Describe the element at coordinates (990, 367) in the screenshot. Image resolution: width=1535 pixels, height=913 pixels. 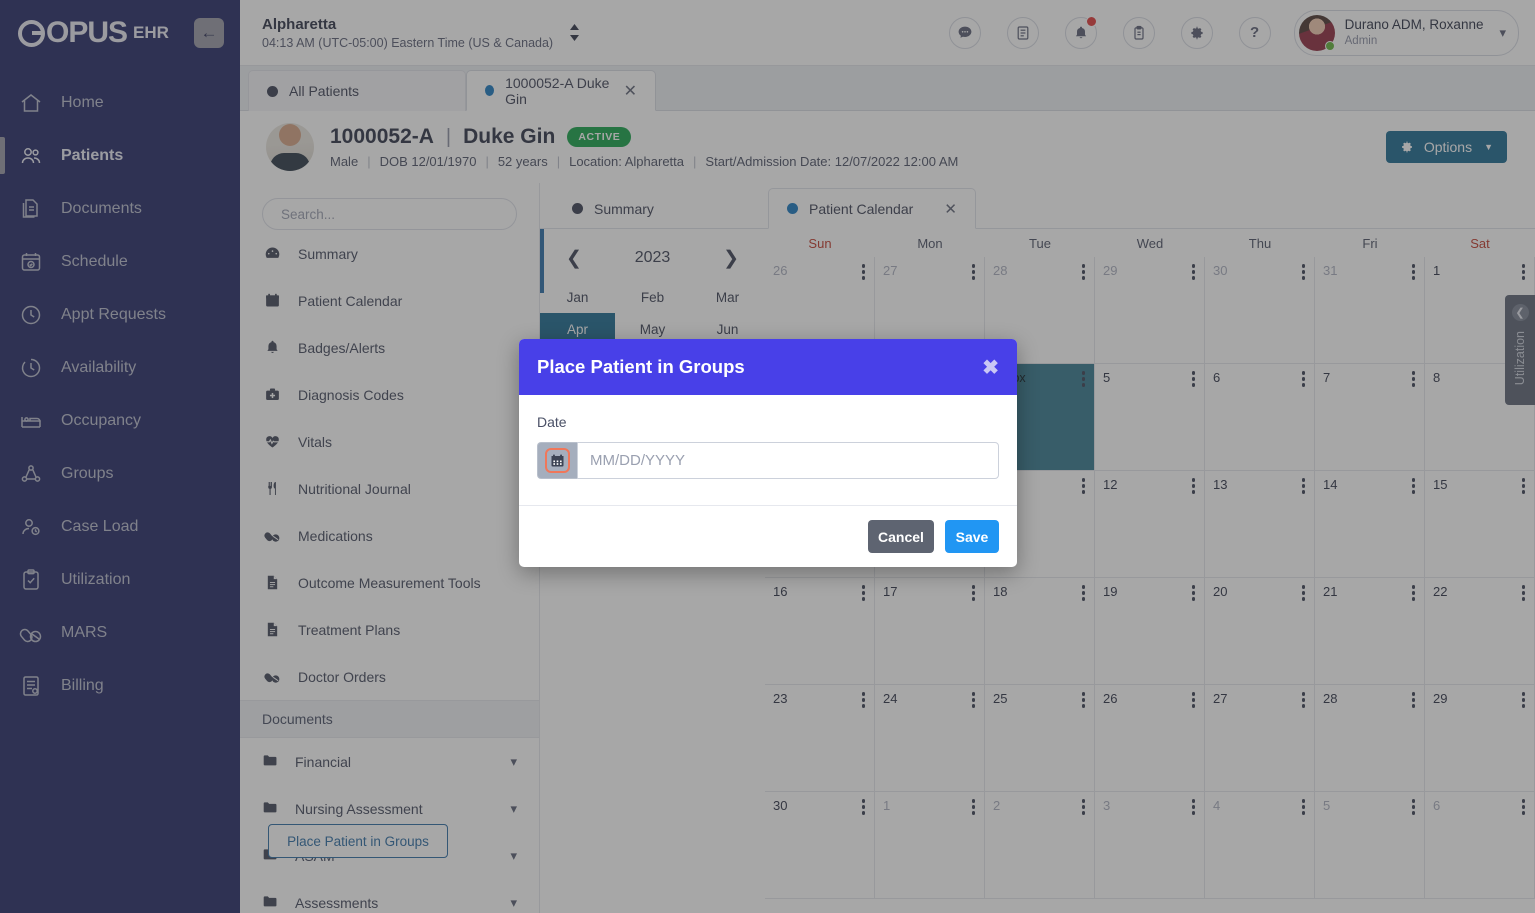
I see `close-icon: ✖` at that location.